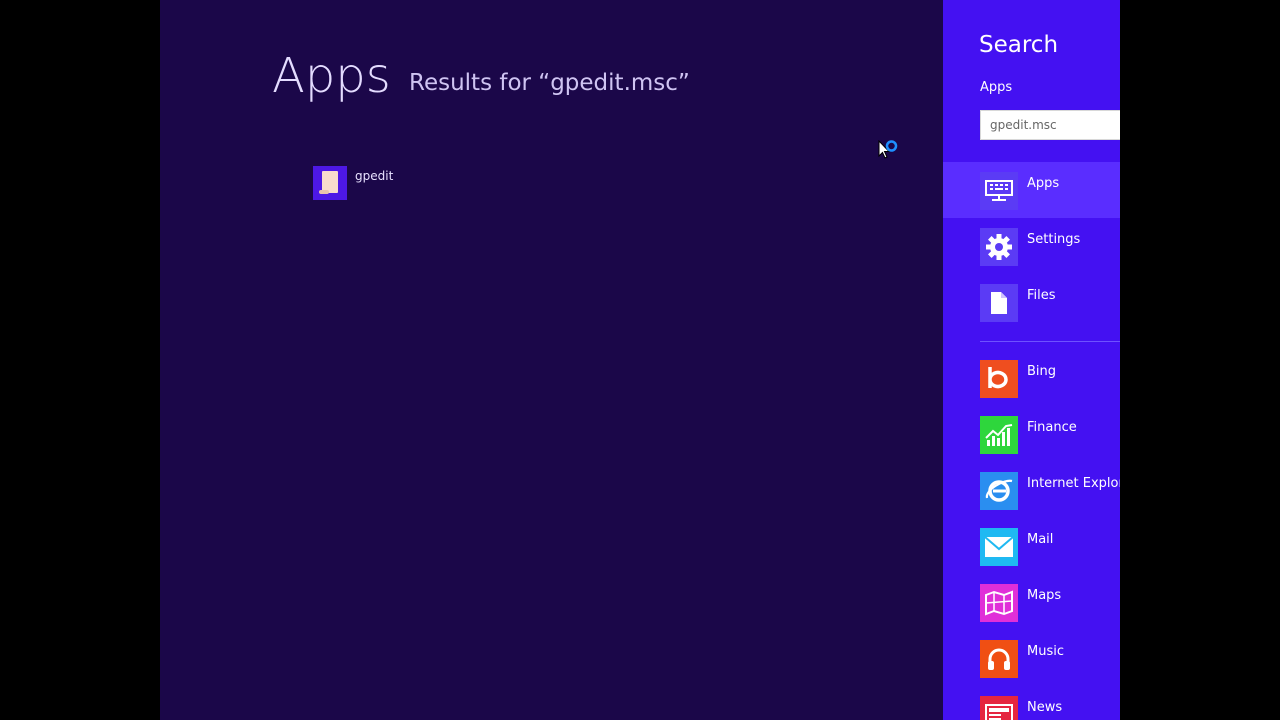  Describe the element at coordinates (999, 603) in the screenshot. I see `maps-icon` at that location.